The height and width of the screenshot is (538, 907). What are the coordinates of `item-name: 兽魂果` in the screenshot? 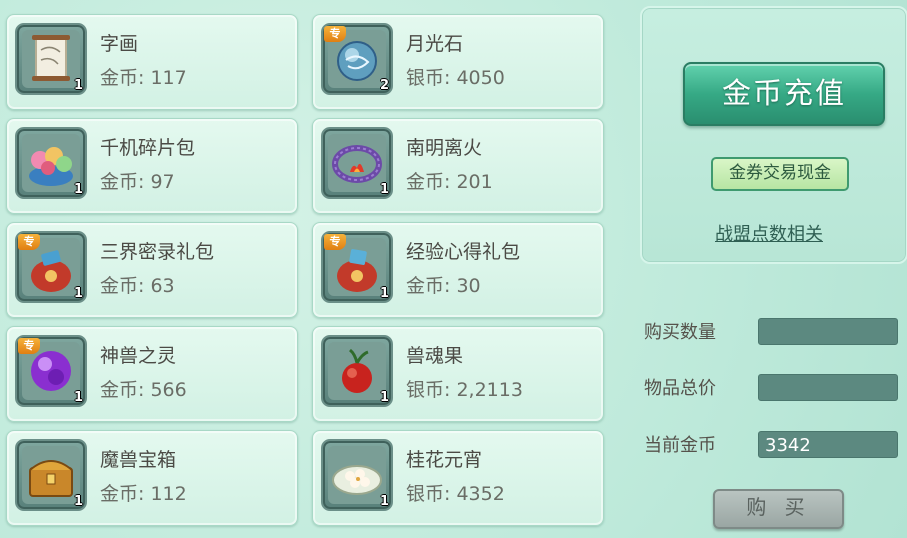 It's located at (435, 356).